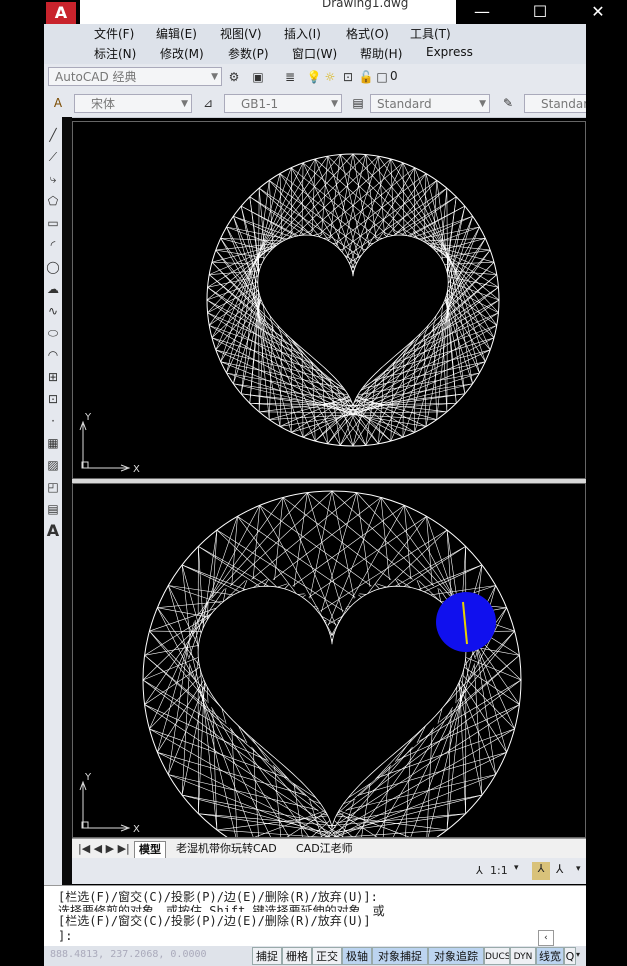  I want to click on command-prompt: ]:, so click(65, 936).